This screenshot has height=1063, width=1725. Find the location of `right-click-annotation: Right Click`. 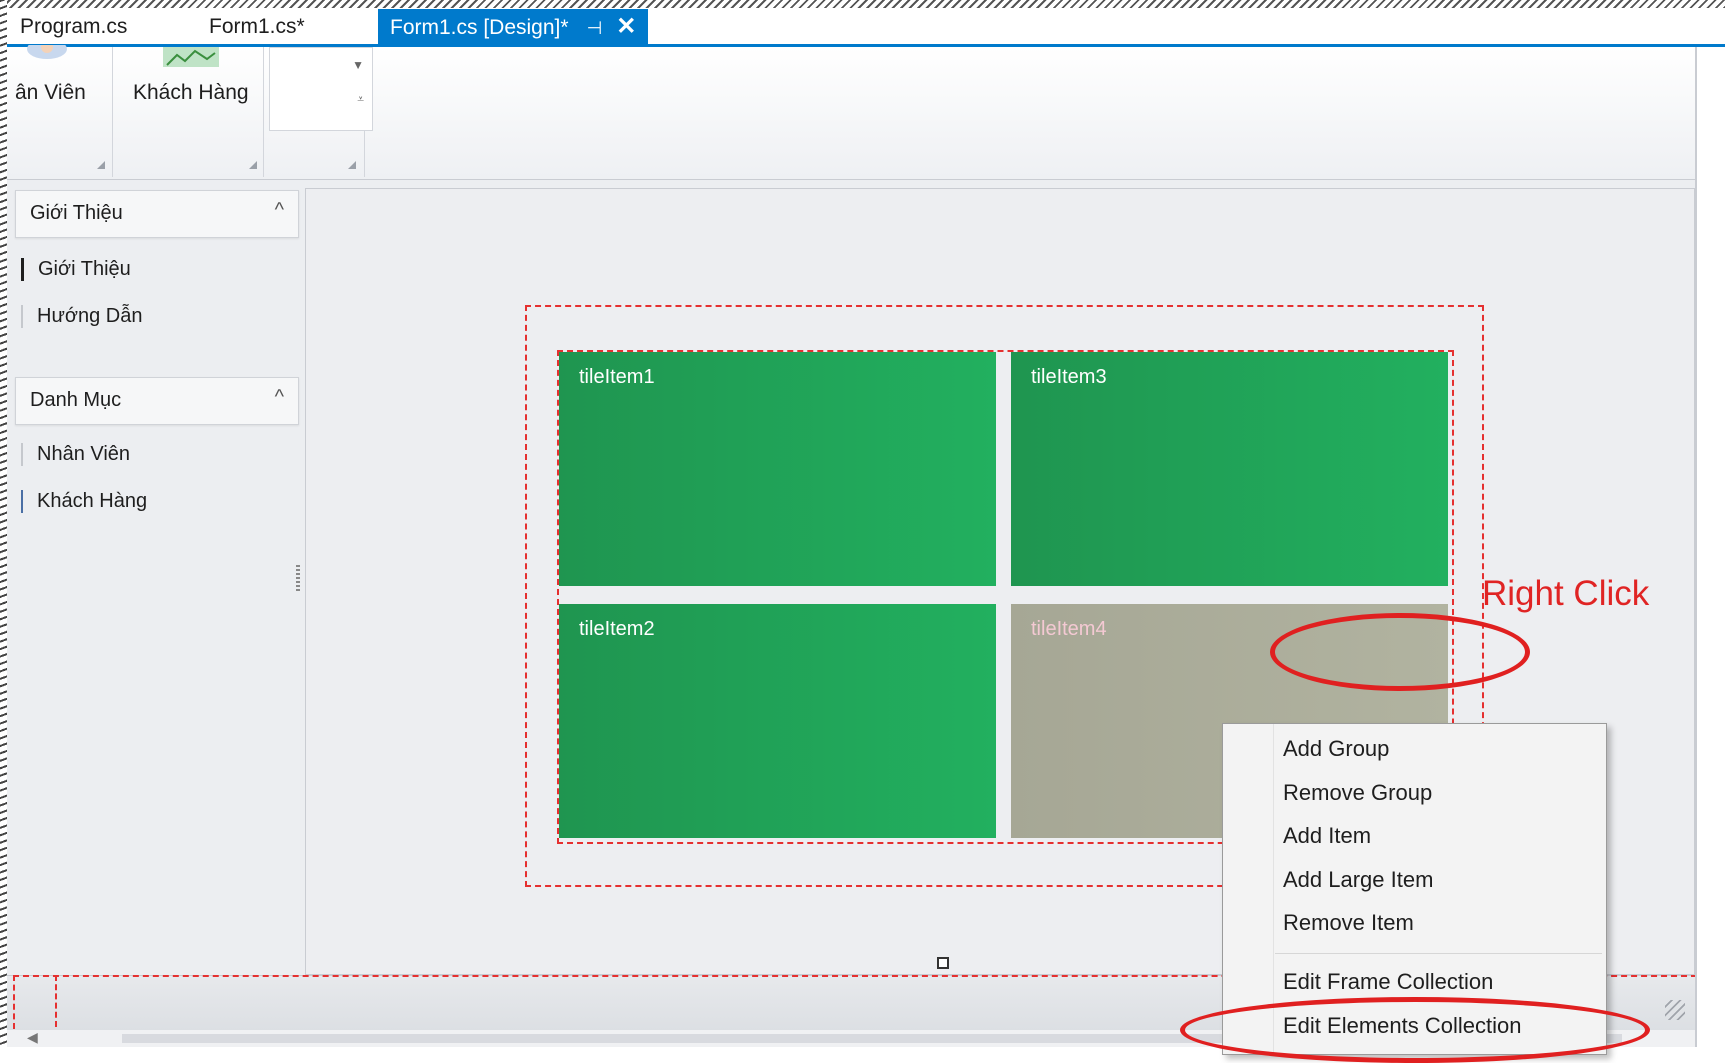

right-click-annotation: Right Click is located at coordinates (1566, 593).